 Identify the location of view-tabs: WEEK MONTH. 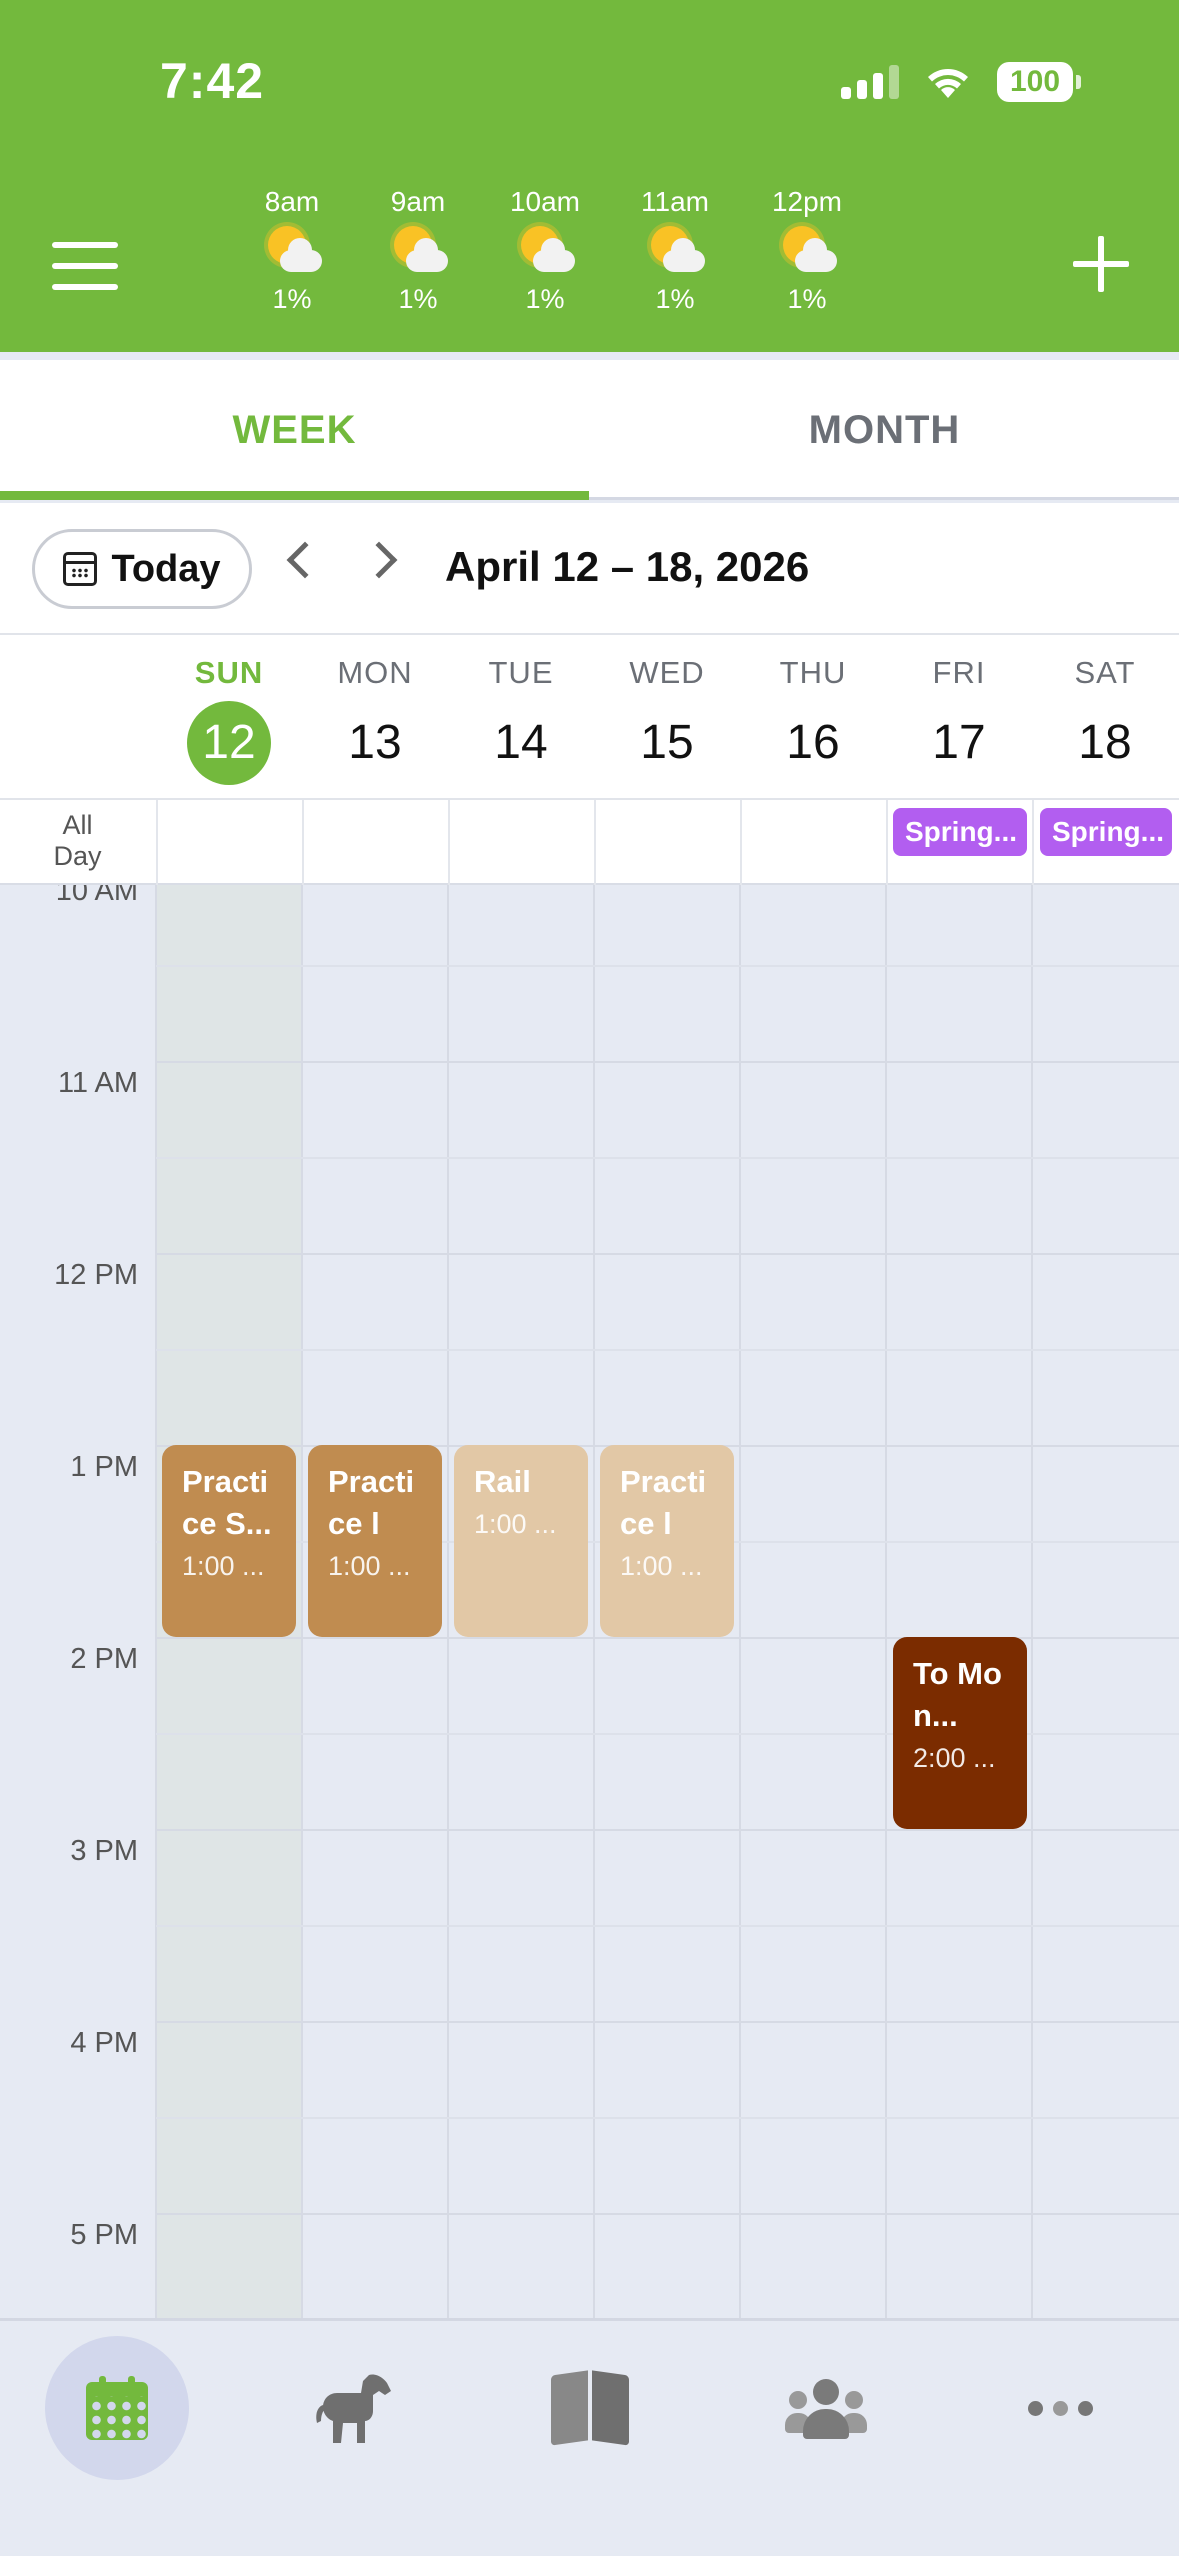
(589, 430).